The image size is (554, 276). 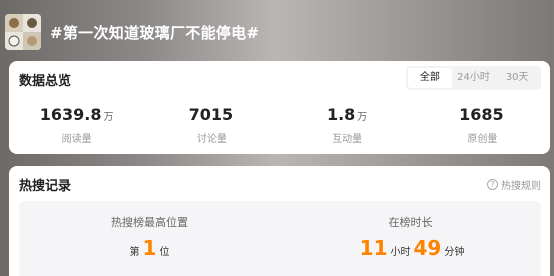 I want to click on hot-search-title: 热搜记录, so click(x=45, y=186).